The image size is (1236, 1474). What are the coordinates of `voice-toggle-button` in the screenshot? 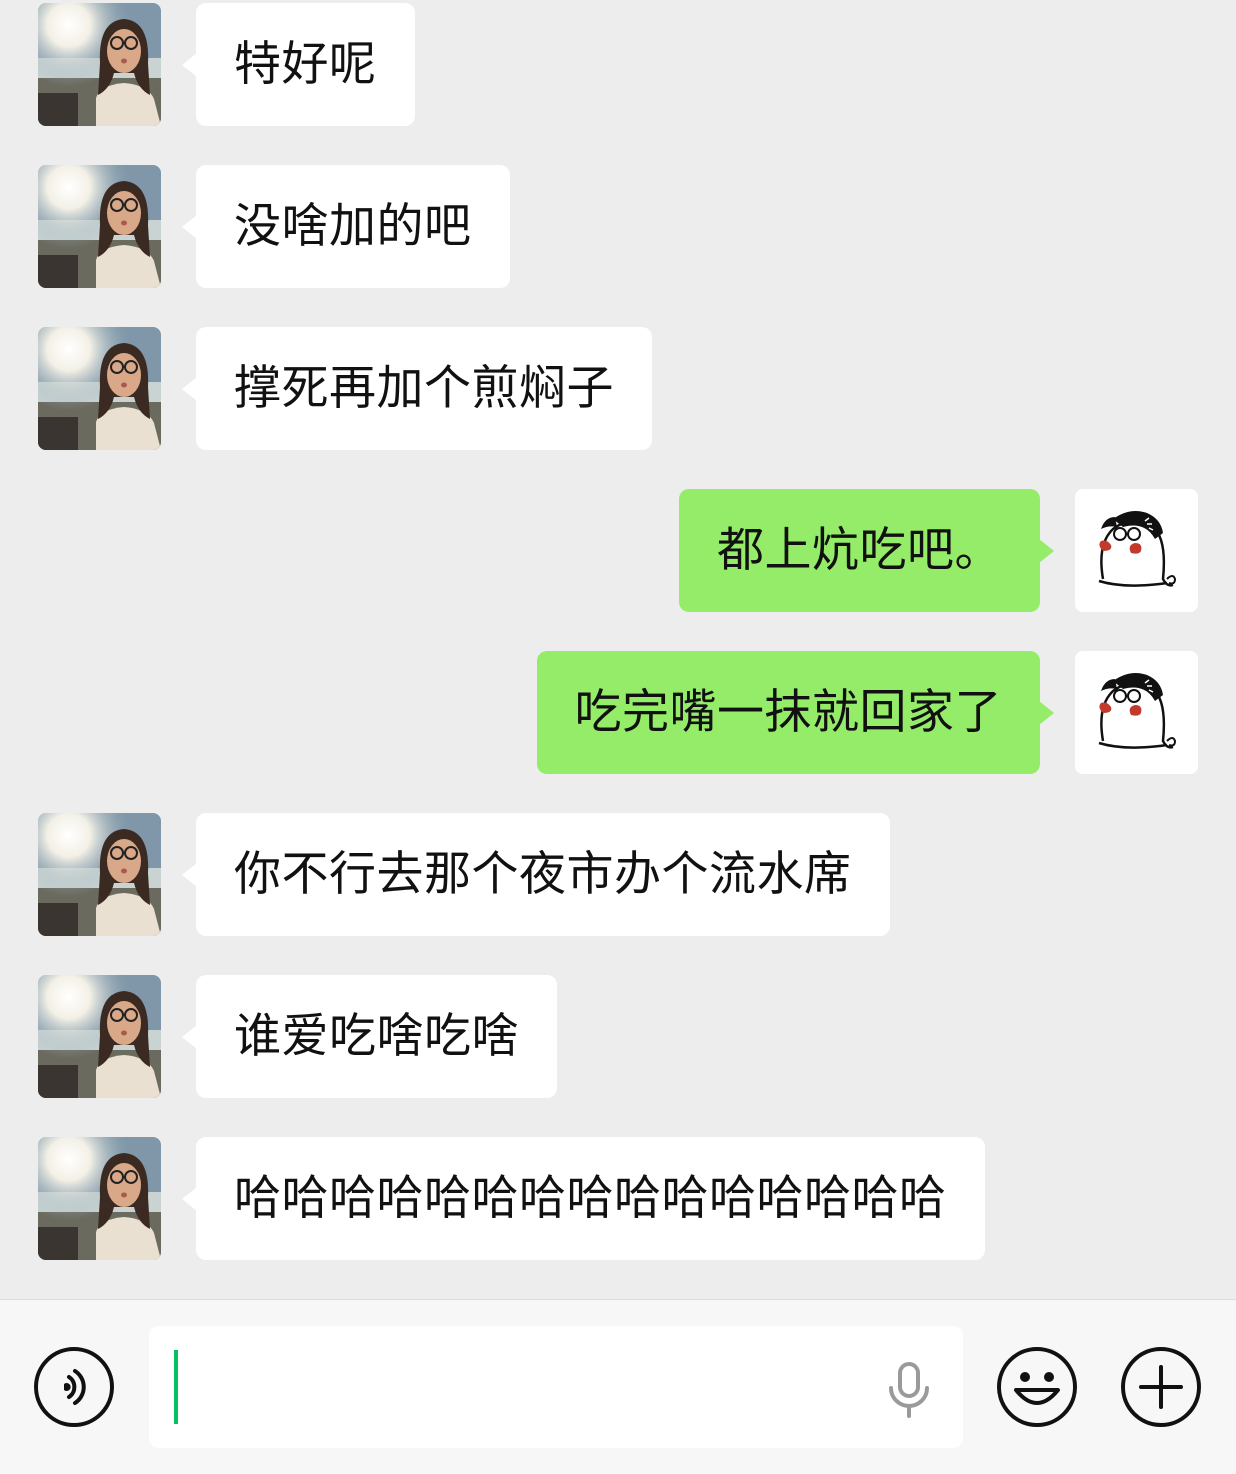 It's located at (74, 1387).